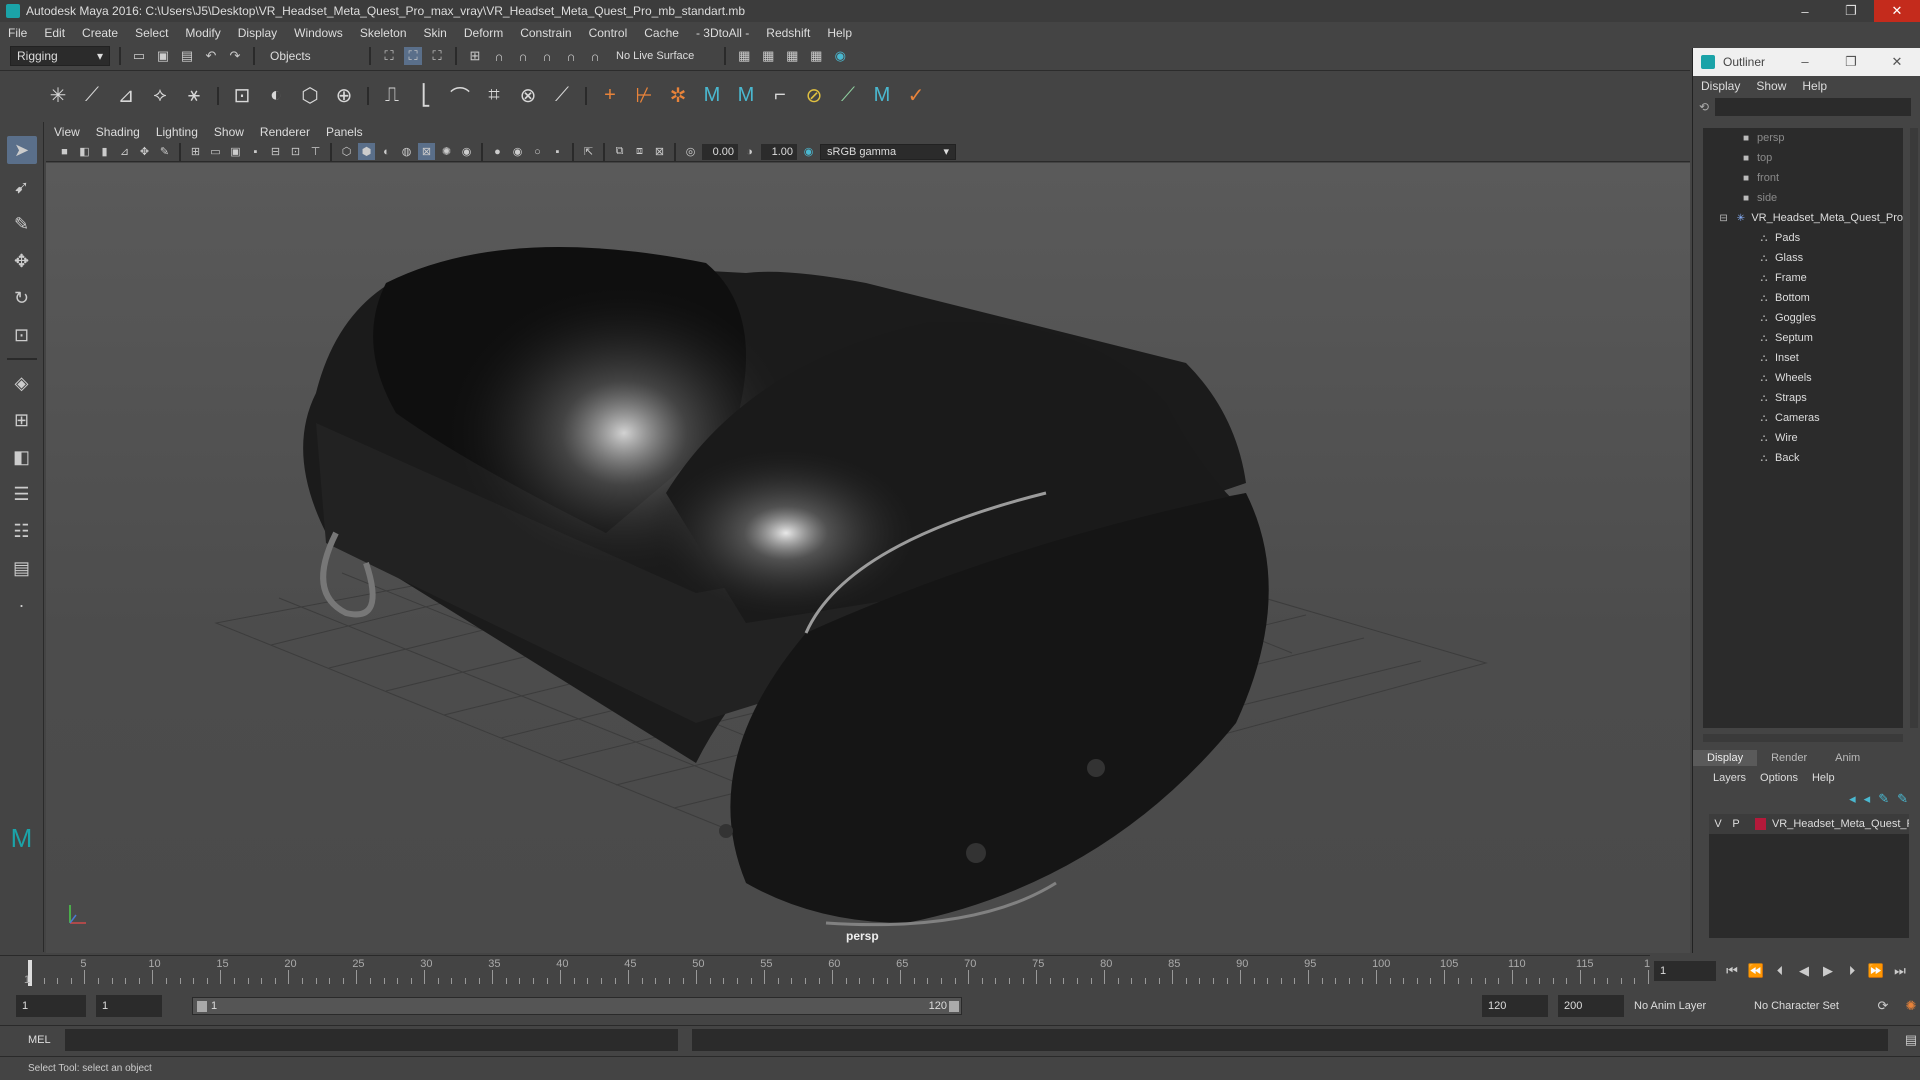 The width and height of the screenshot is (1920, 1080). I want to click on smooth-shade-icon: ⬢, so click(366, 151).